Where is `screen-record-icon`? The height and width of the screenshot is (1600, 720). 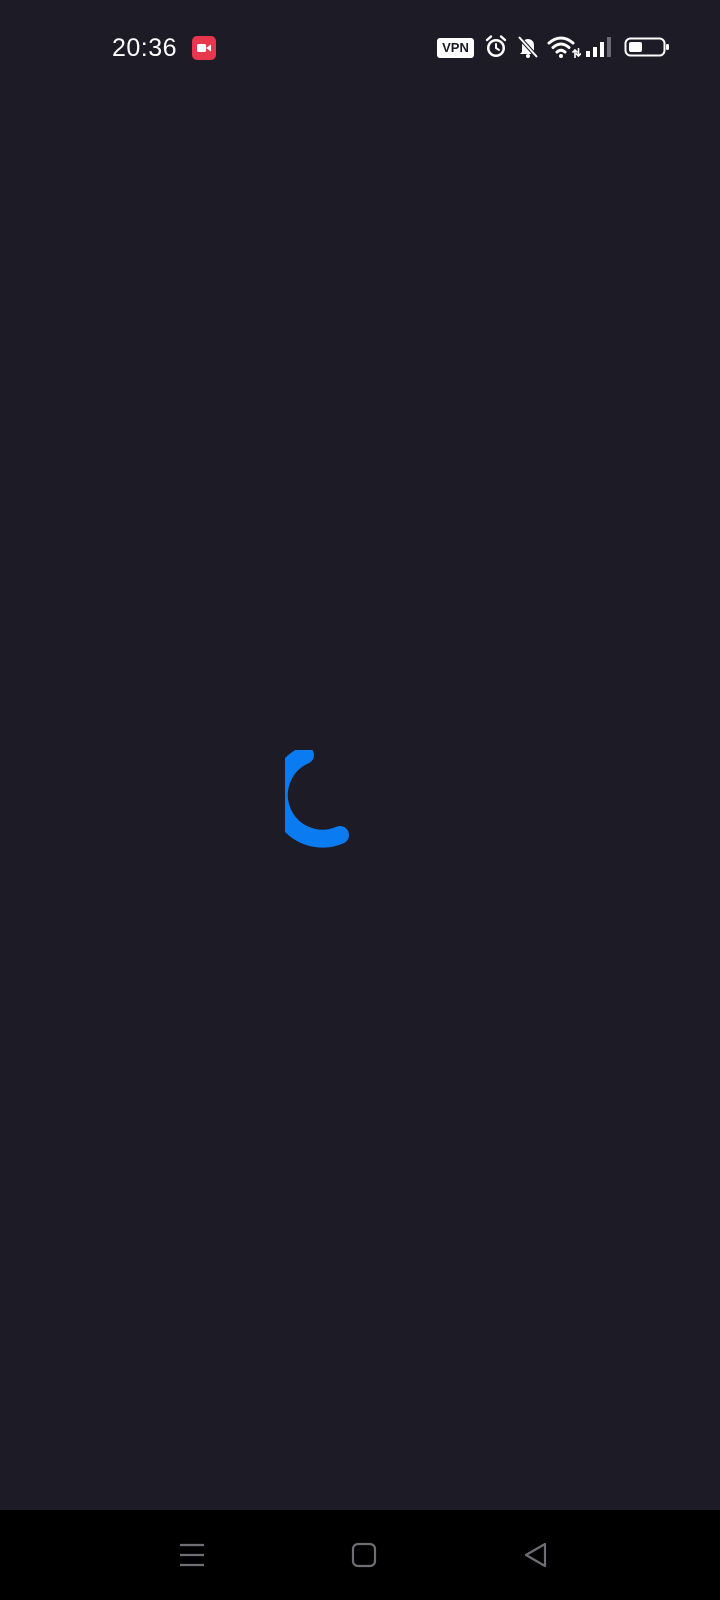
screen-record-icon is located at coordinates (204, 48).